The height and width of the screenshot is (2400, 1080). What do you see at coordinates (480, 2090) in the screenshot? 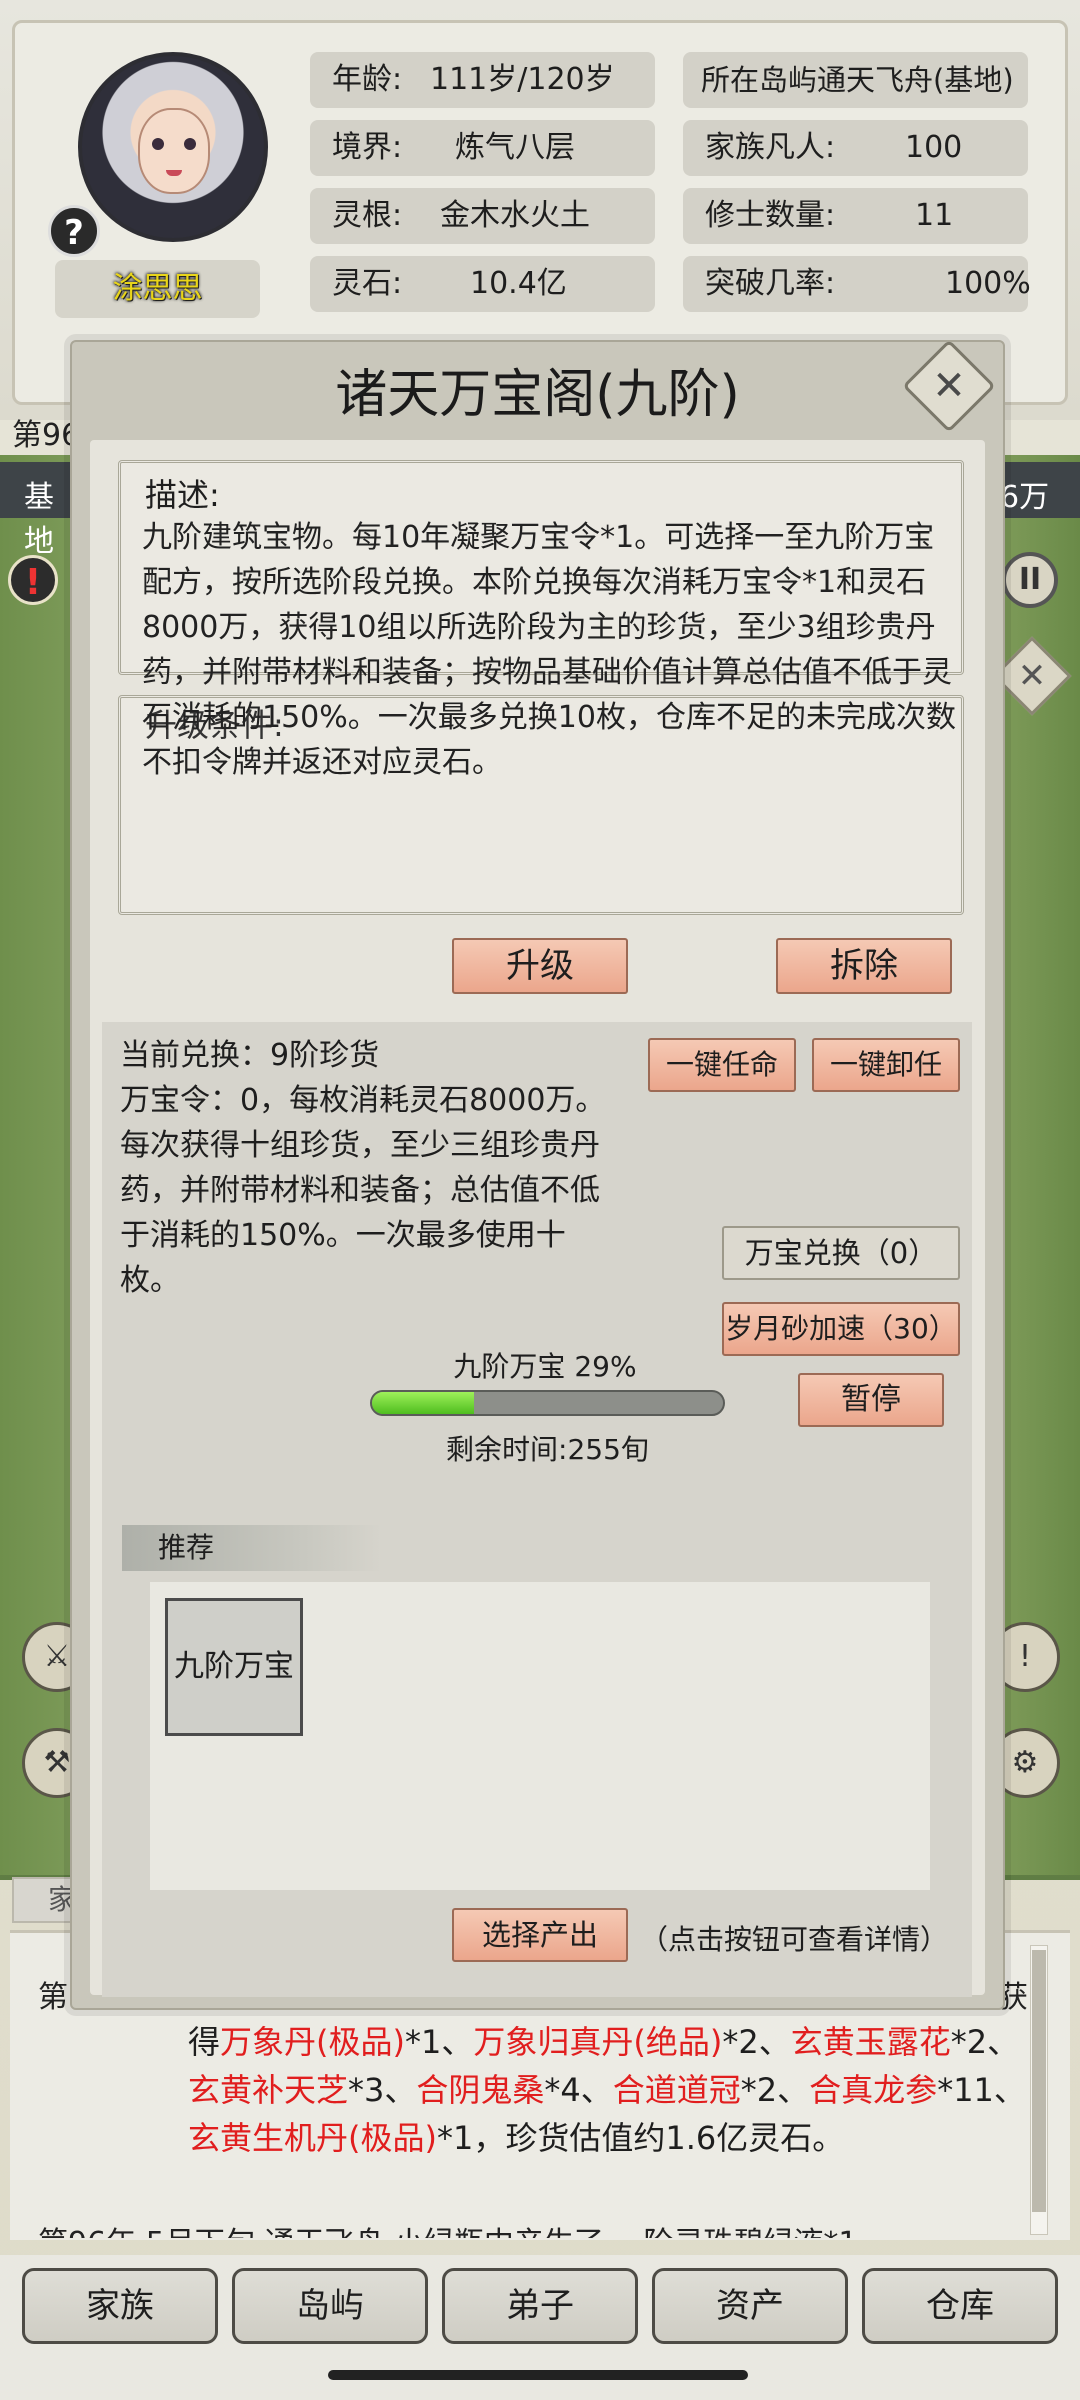
I see `log-item: 合阴鬼桑` at bounding box center [480, 2090].